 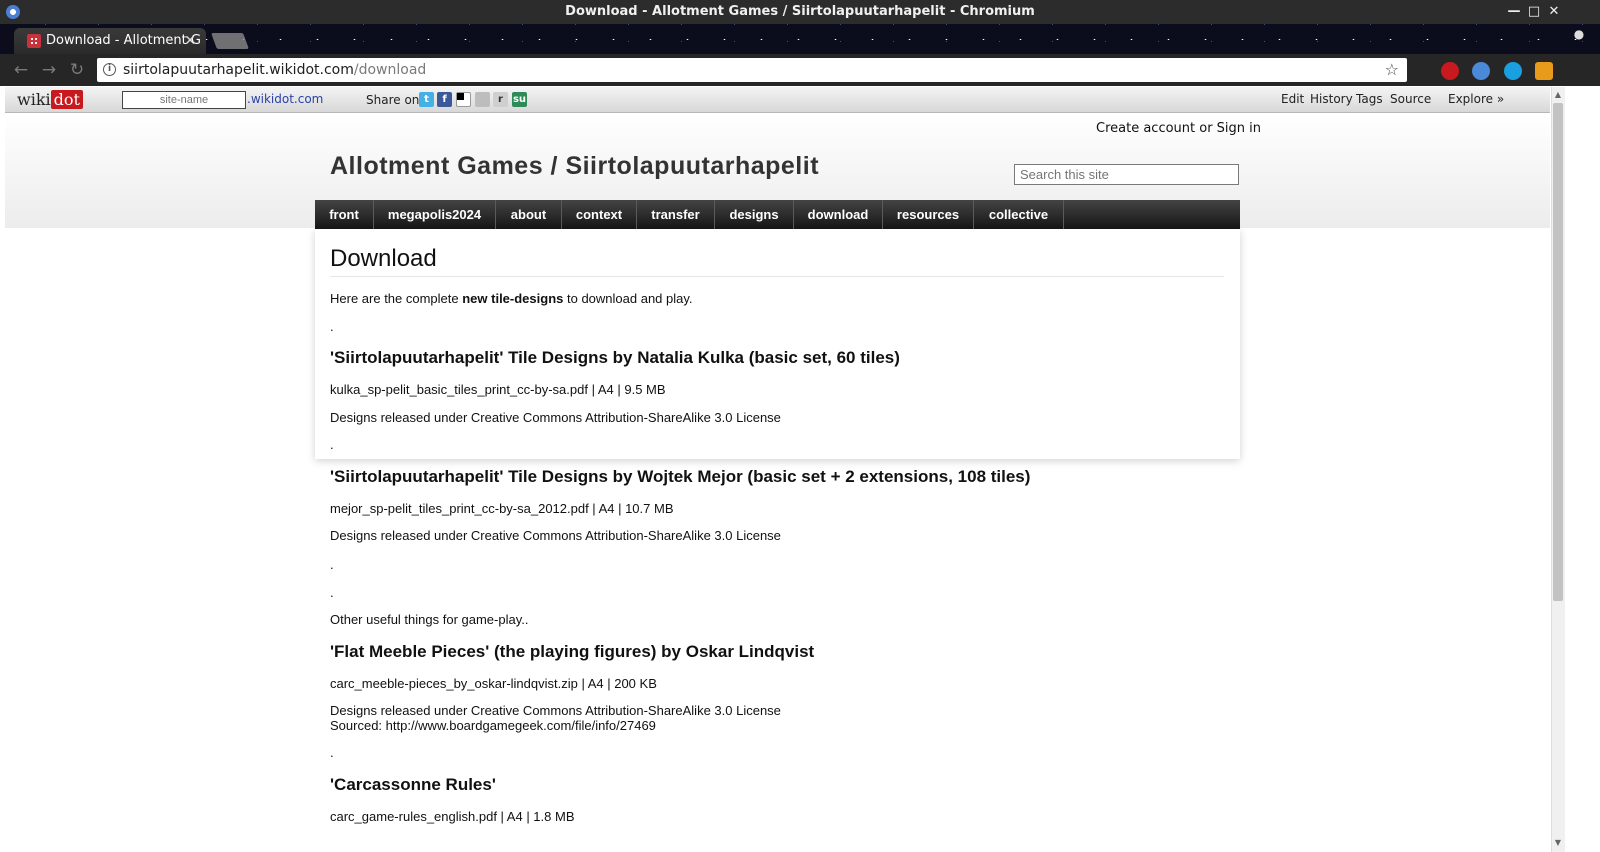 I want to click on title-divider, so click(x=777, y=276).